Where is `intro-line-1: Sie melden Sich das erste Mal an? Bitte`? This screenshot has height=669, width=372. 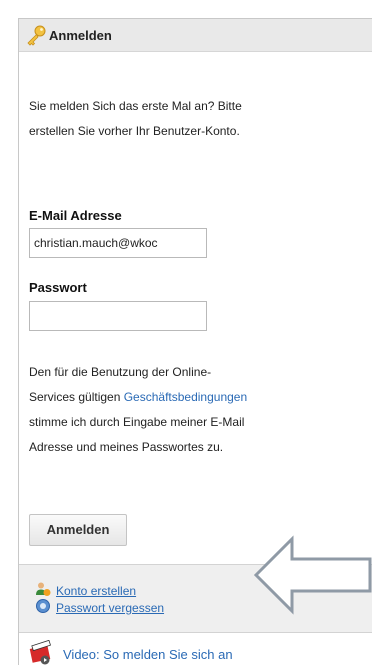 intro-line-1: Sie melden Sich das erste Mal an? Bitte is located at coordinates (135, 106).